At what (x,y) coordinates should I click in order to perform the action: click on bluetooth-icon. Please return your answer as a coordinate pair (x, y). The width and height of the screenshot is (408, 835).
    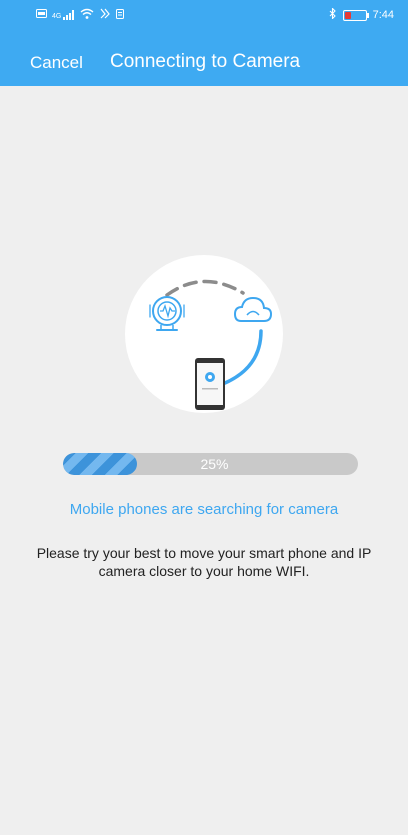
    Looking at the image, I should click on (333, 14).